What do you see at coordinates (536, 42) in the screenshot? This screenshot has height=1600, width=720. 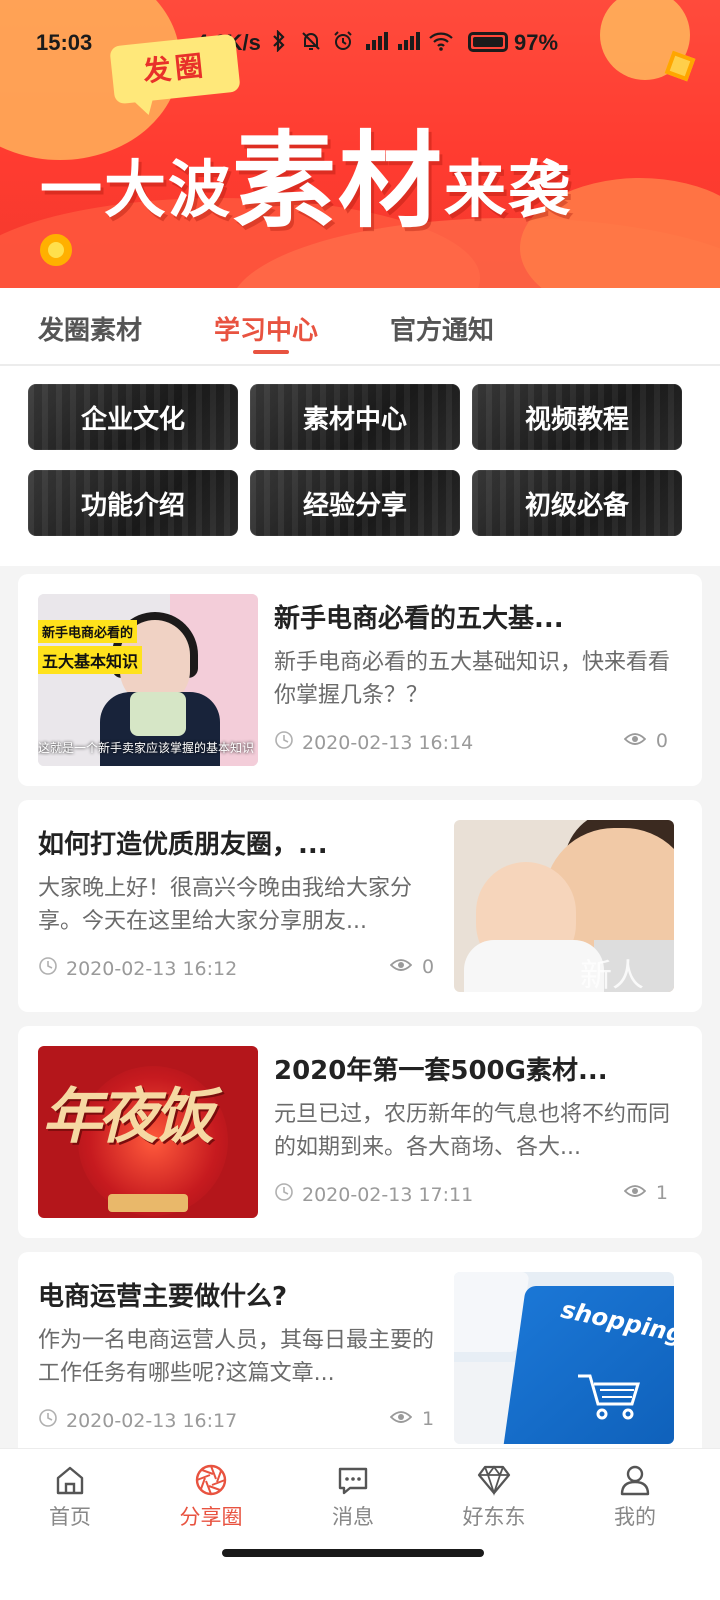 I see `battery-percent: 97%` at bounding box center [536, 42].